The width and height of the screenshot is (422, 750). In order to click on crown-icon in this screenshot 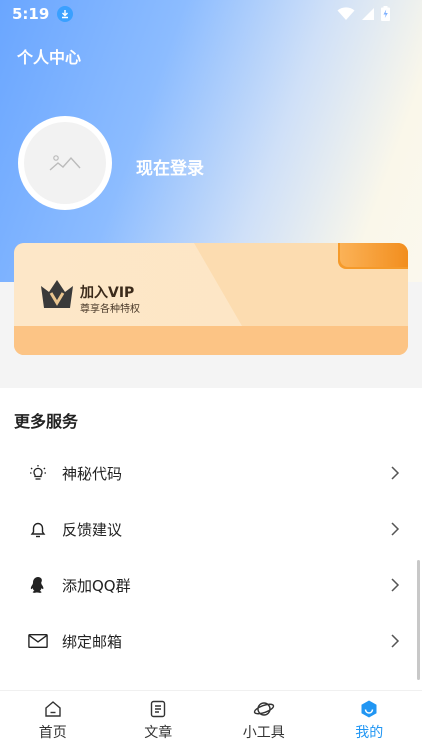, I will do `click(57, 294)`.